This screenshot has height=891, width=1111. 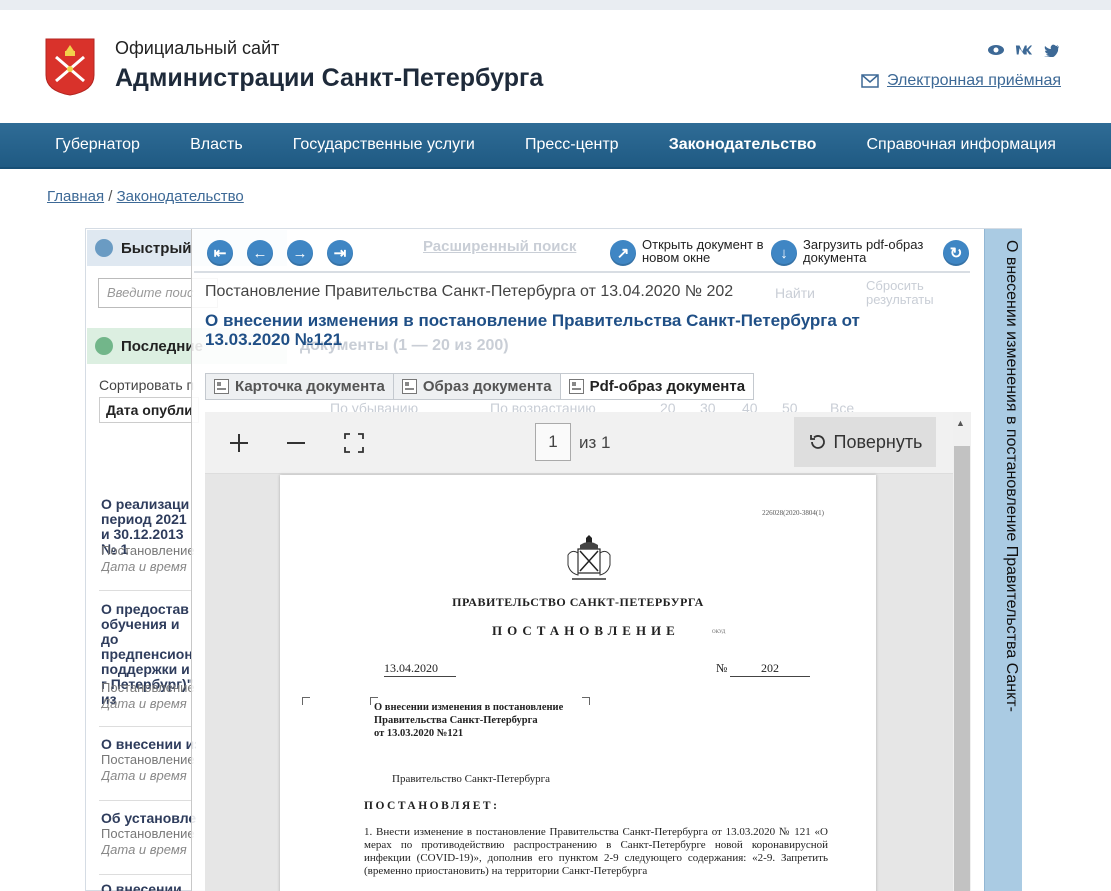 What do you see at coordinates (623, 253) in the screenshot?
I see `open-new-window-icon: ↗` at bounding box center [623, 253].